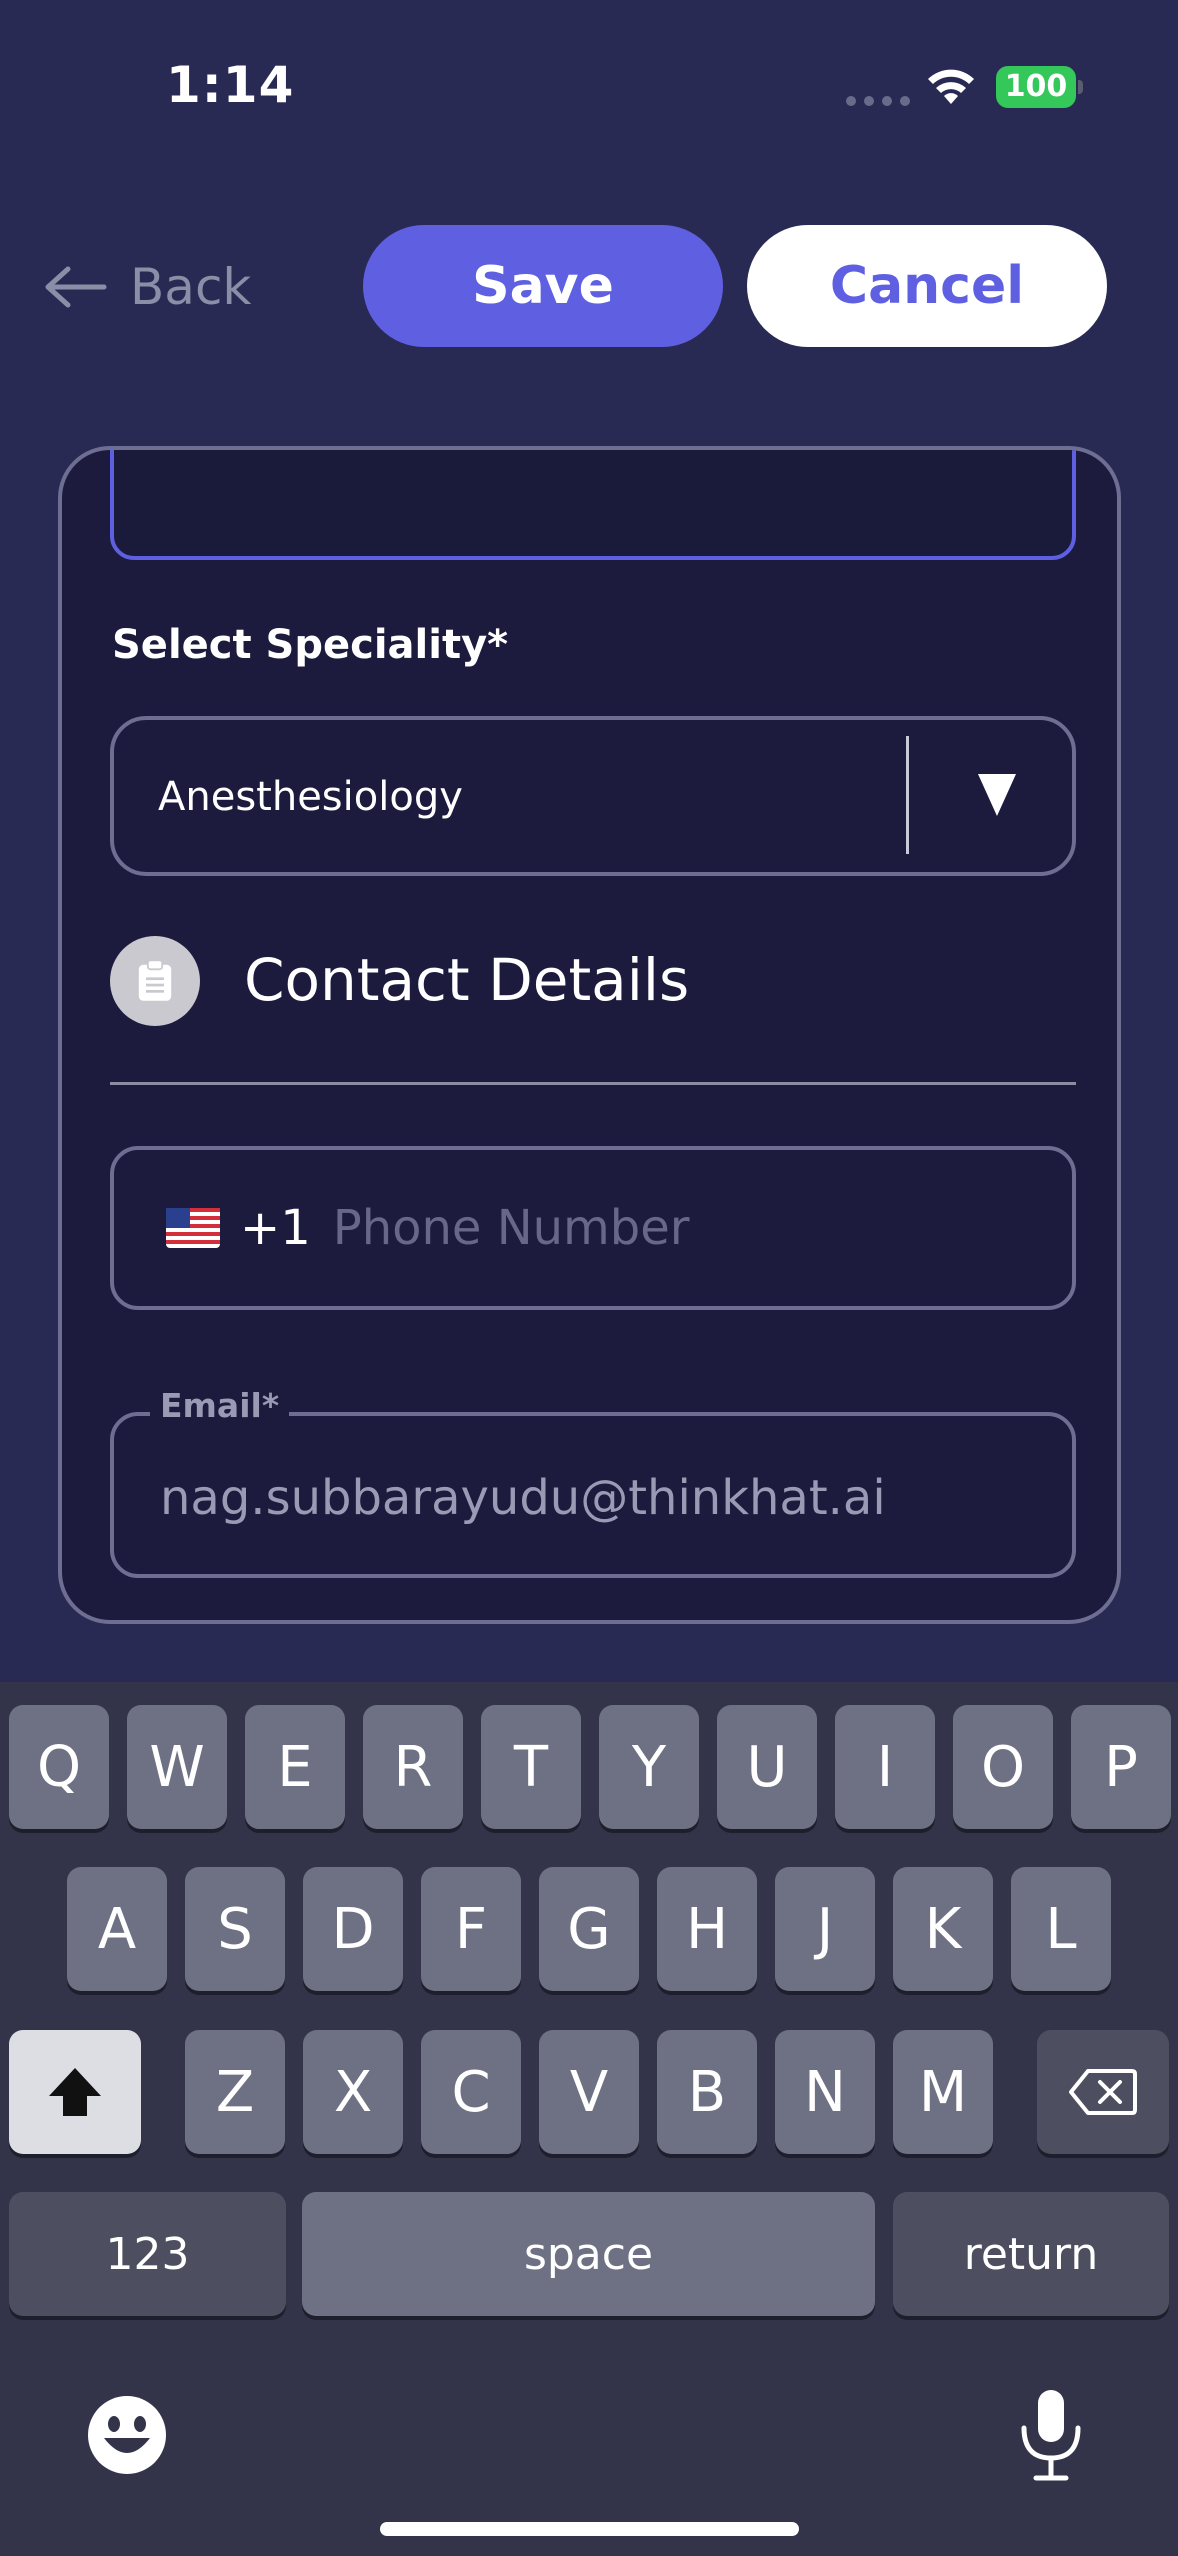 The image size is (1178, 2556). I want to click on key-y: Y, so click(649, 1767).